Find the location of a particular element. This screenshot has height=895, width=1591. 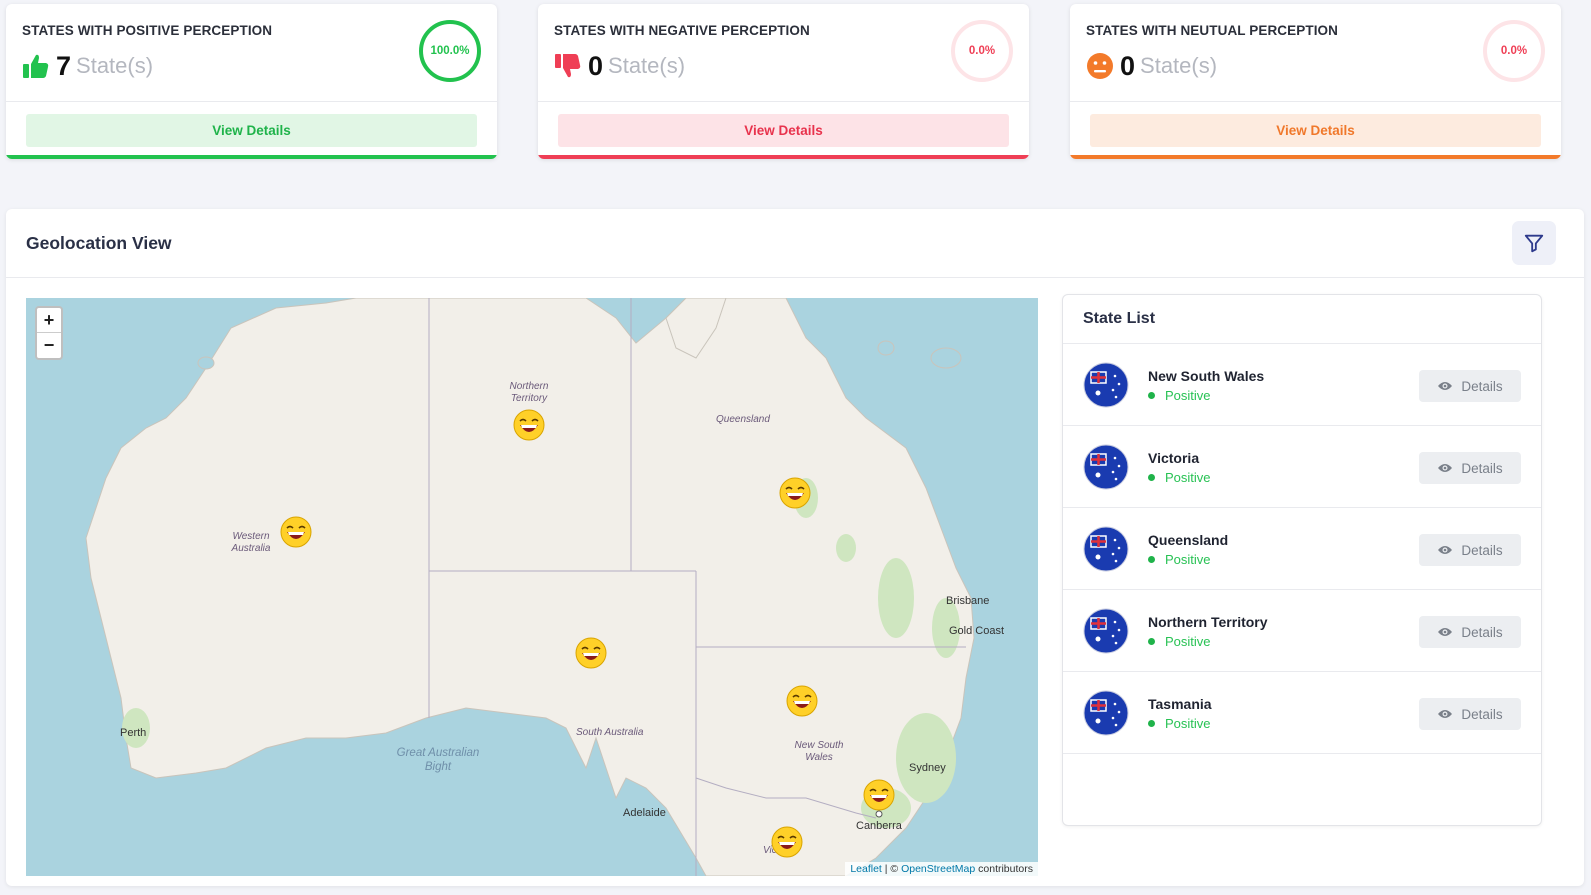

city-label-brisbane: Brisbane is located at coordinates (968, 601).